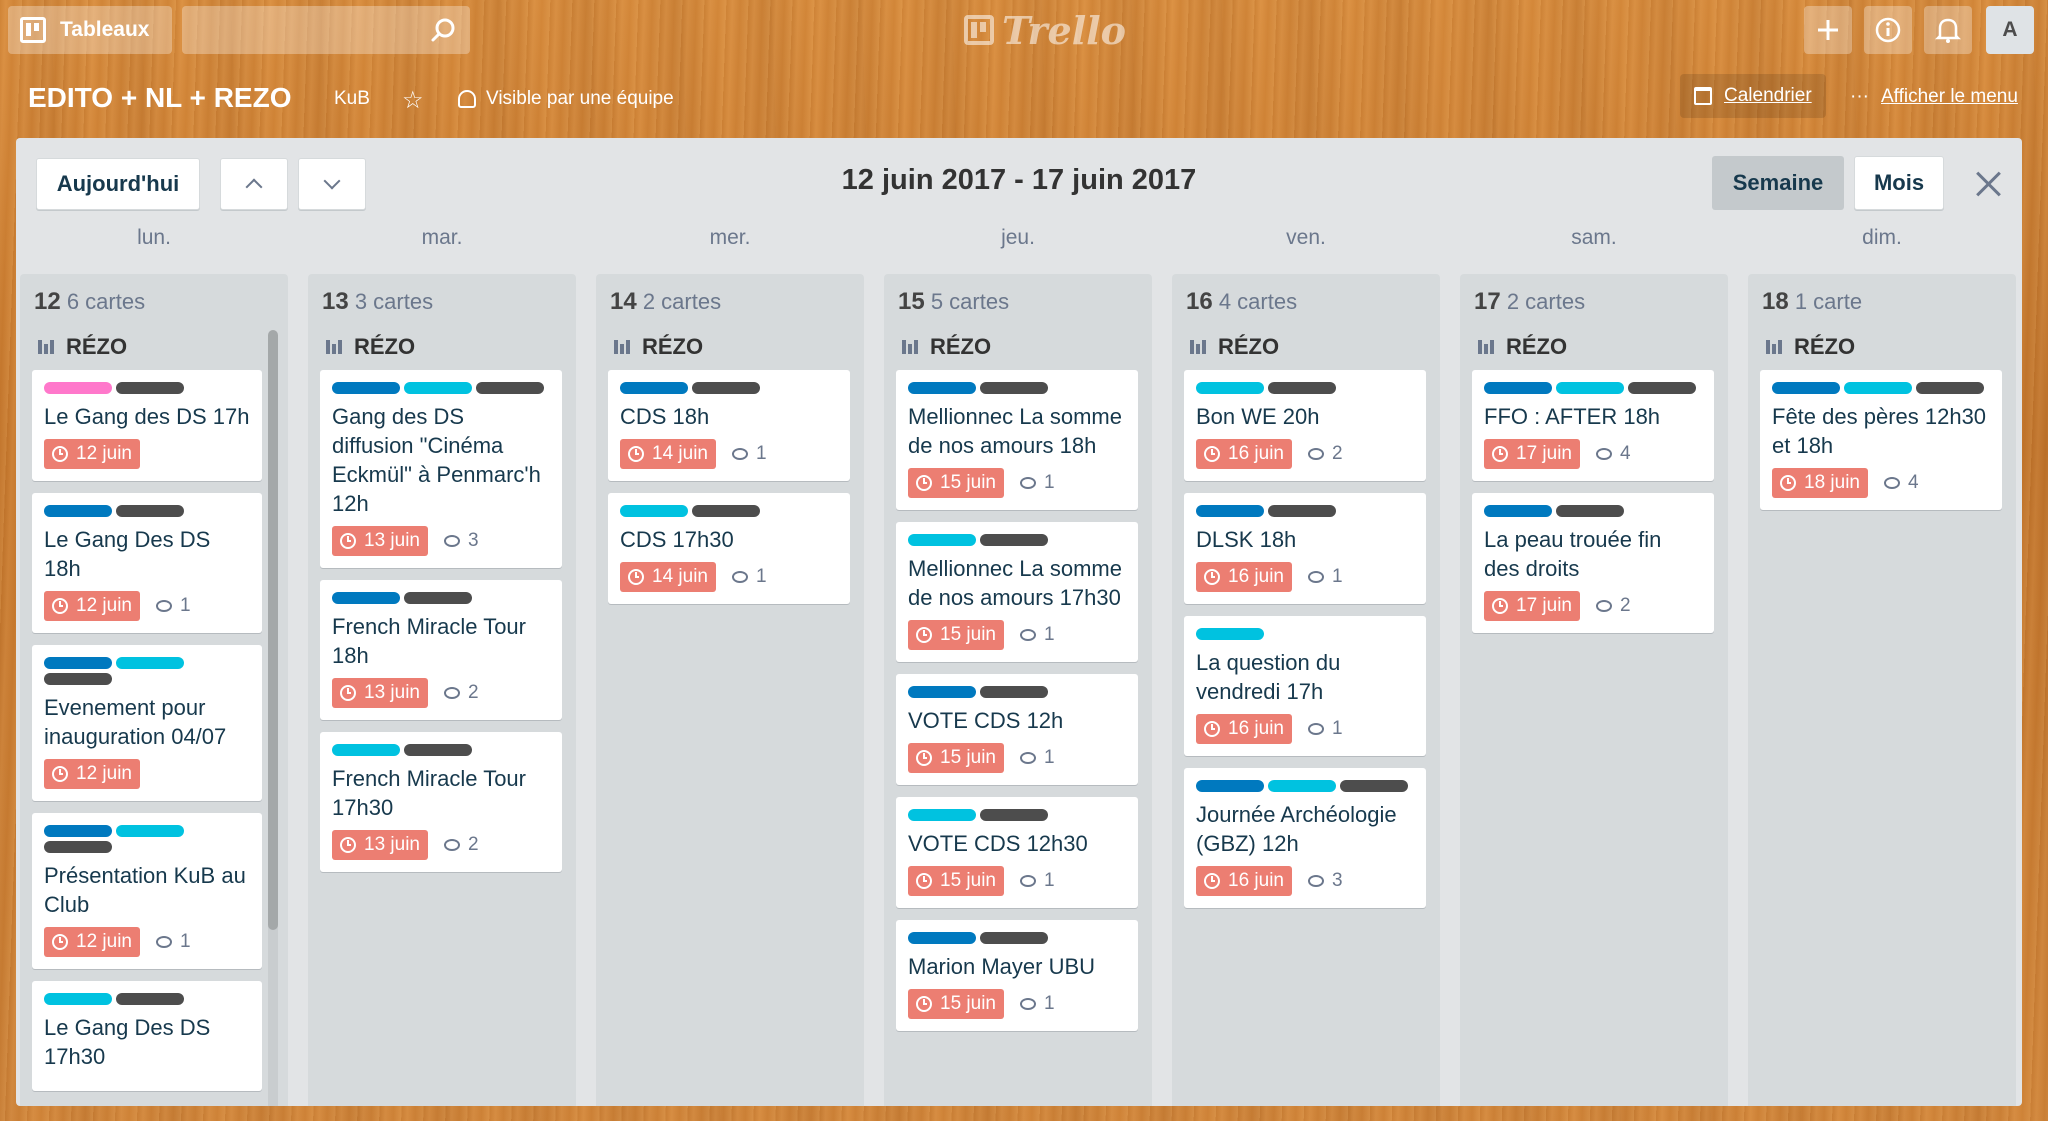  What do you see at coordinates (90, 30) in the screenshot?
I see `boards-button: Tableaux` at bounding box center [90, 30].